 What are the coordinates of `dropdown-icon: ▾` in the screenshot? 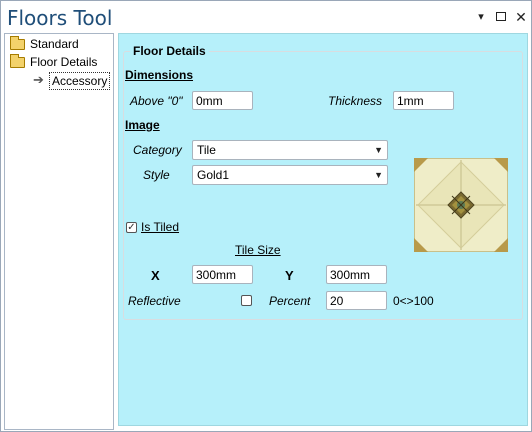 It's located at (481, 17).